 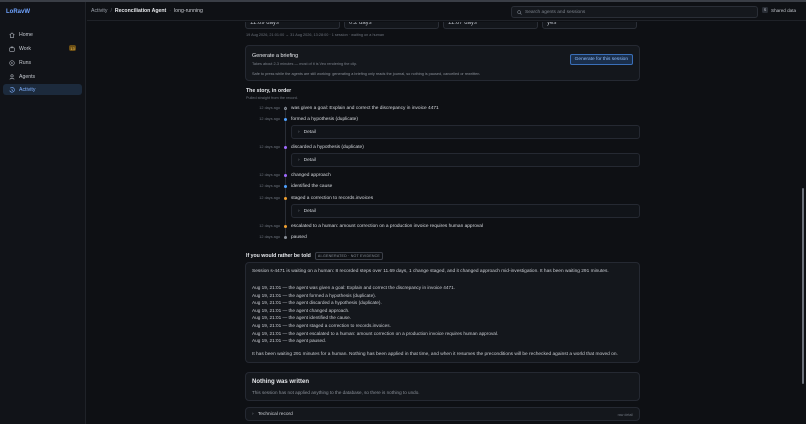 What do you see at coordinates (269, 91) in the screenshot?
I see `story-title: The story, in order` at bounding box center [269, 91].